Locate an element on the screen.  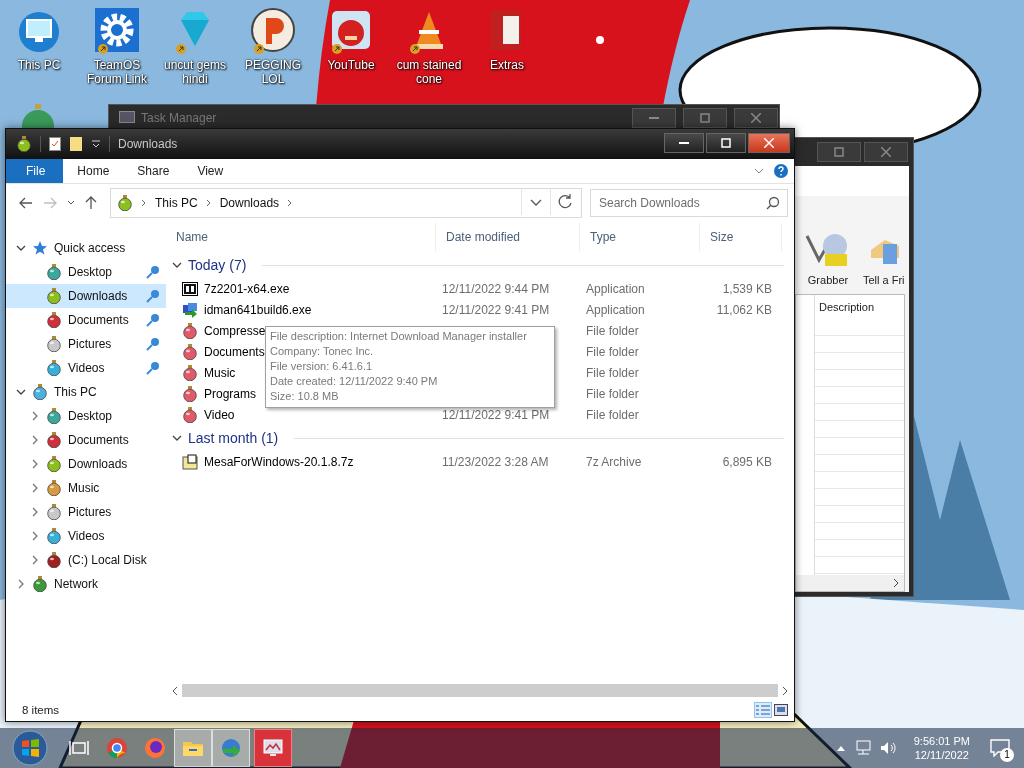
properties-icon is located at coordinates (55, 144).